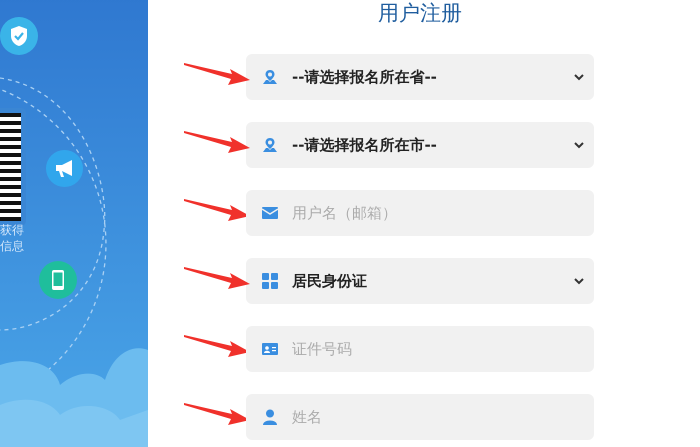 The image size is (700, 447). I want to click on input-field: 姓名, so click(420, 417).